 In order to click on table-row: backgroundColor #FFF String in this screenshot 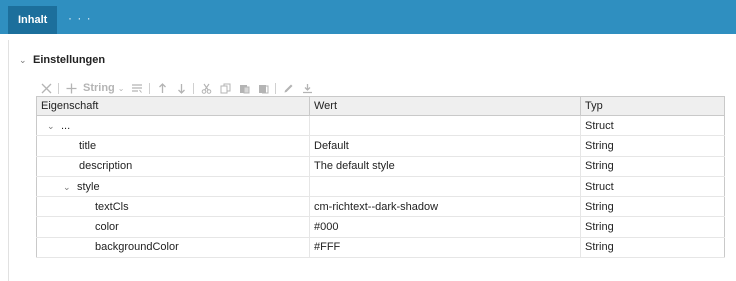, I will do `click(380, 248)`.